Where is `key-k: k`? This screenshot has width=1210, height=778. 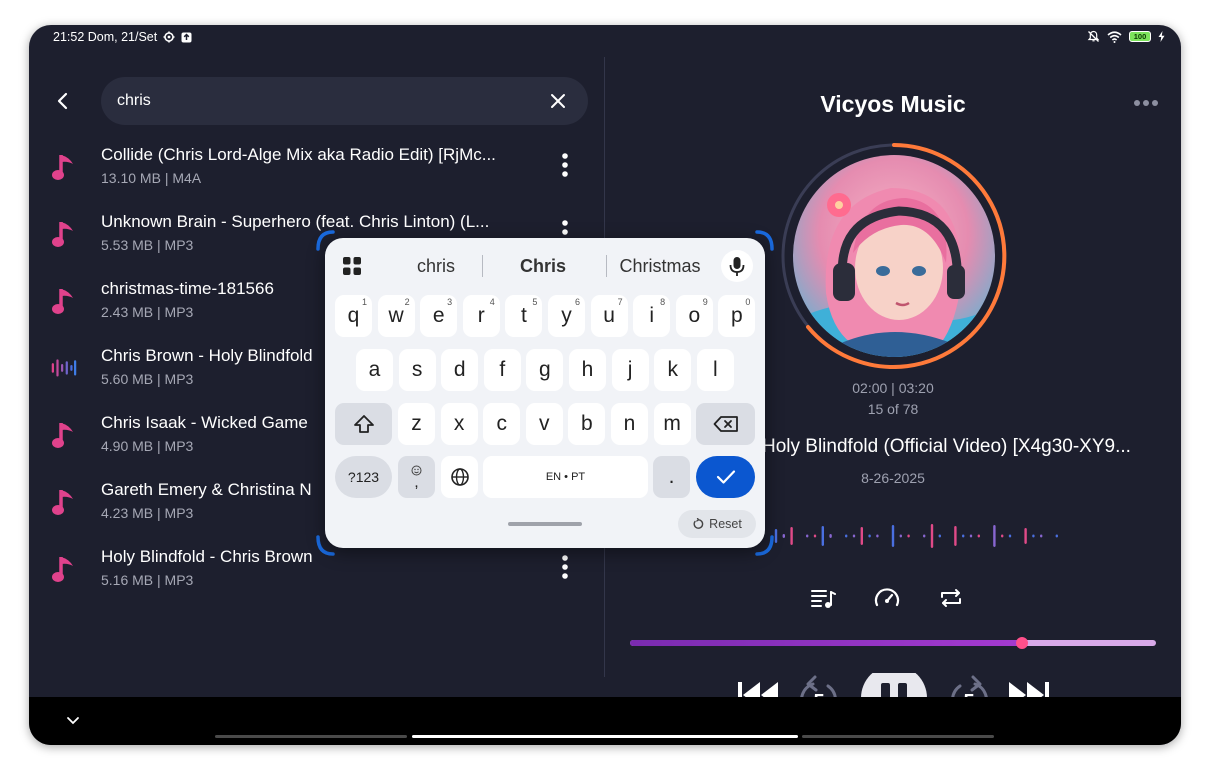 key-k: k is located at coordinates (673, 370).